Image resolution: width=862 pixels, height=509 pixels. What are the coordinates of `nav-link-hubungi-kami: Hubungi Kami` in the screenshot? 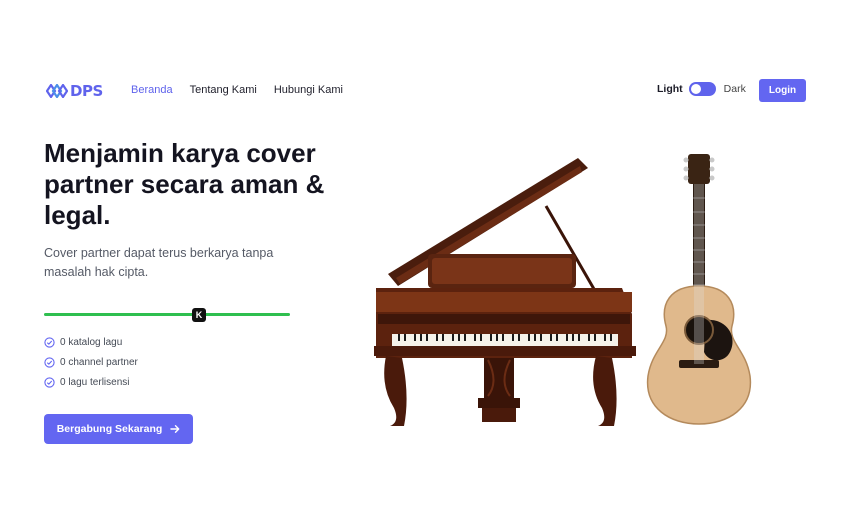 It's located at (308, 90).